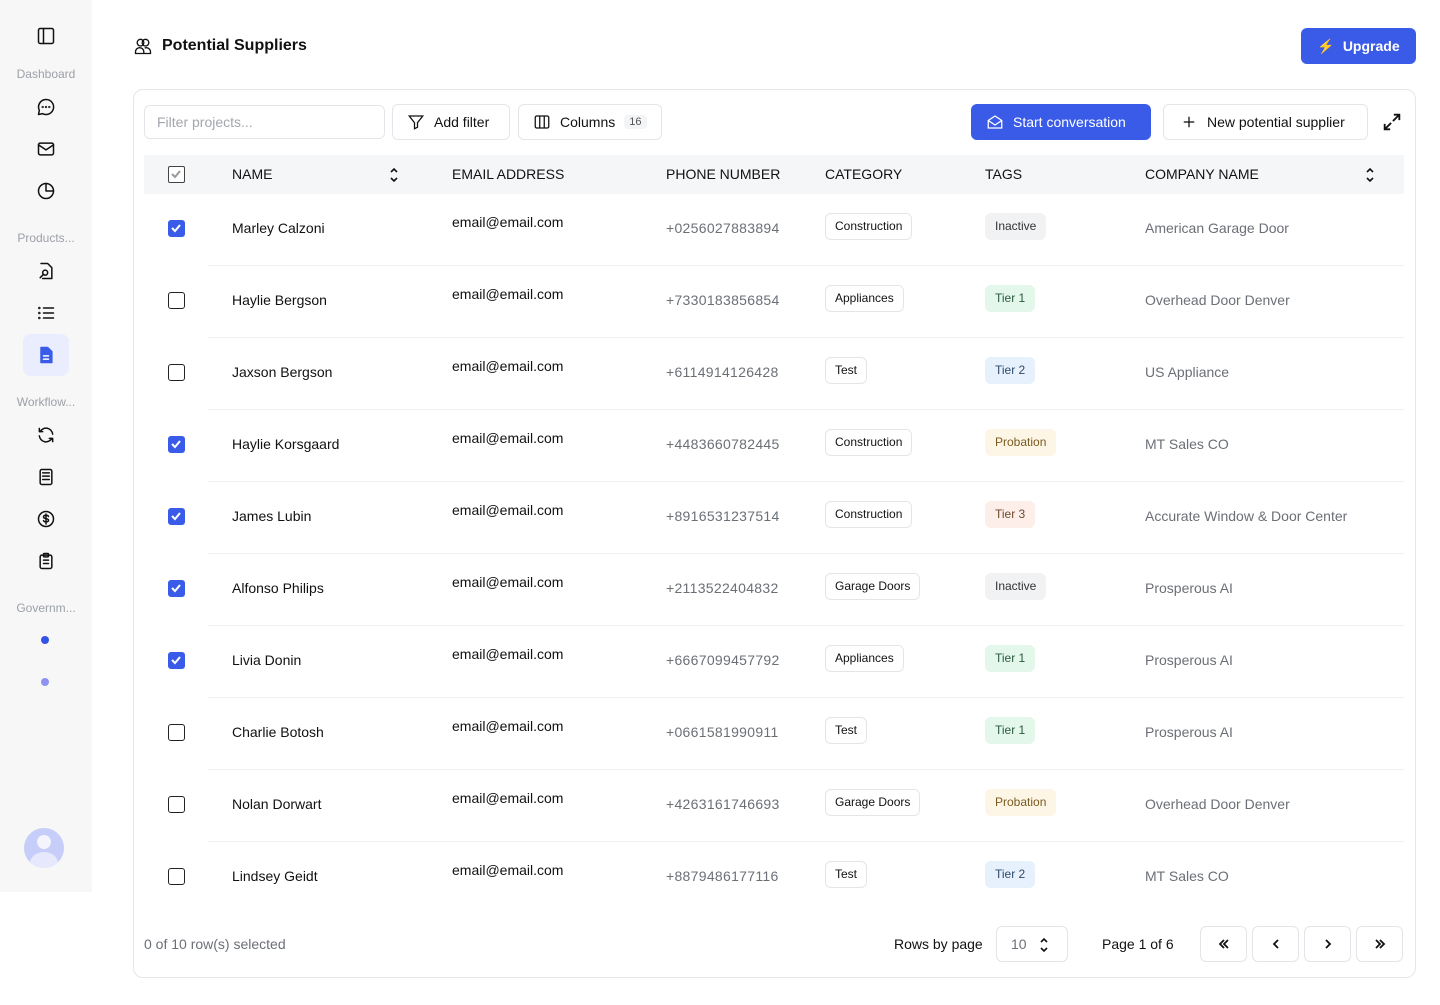 This screenshot has width=1440, height=1005. I want to click on start-conversation-label: Start conversation, so click(1069, 122).